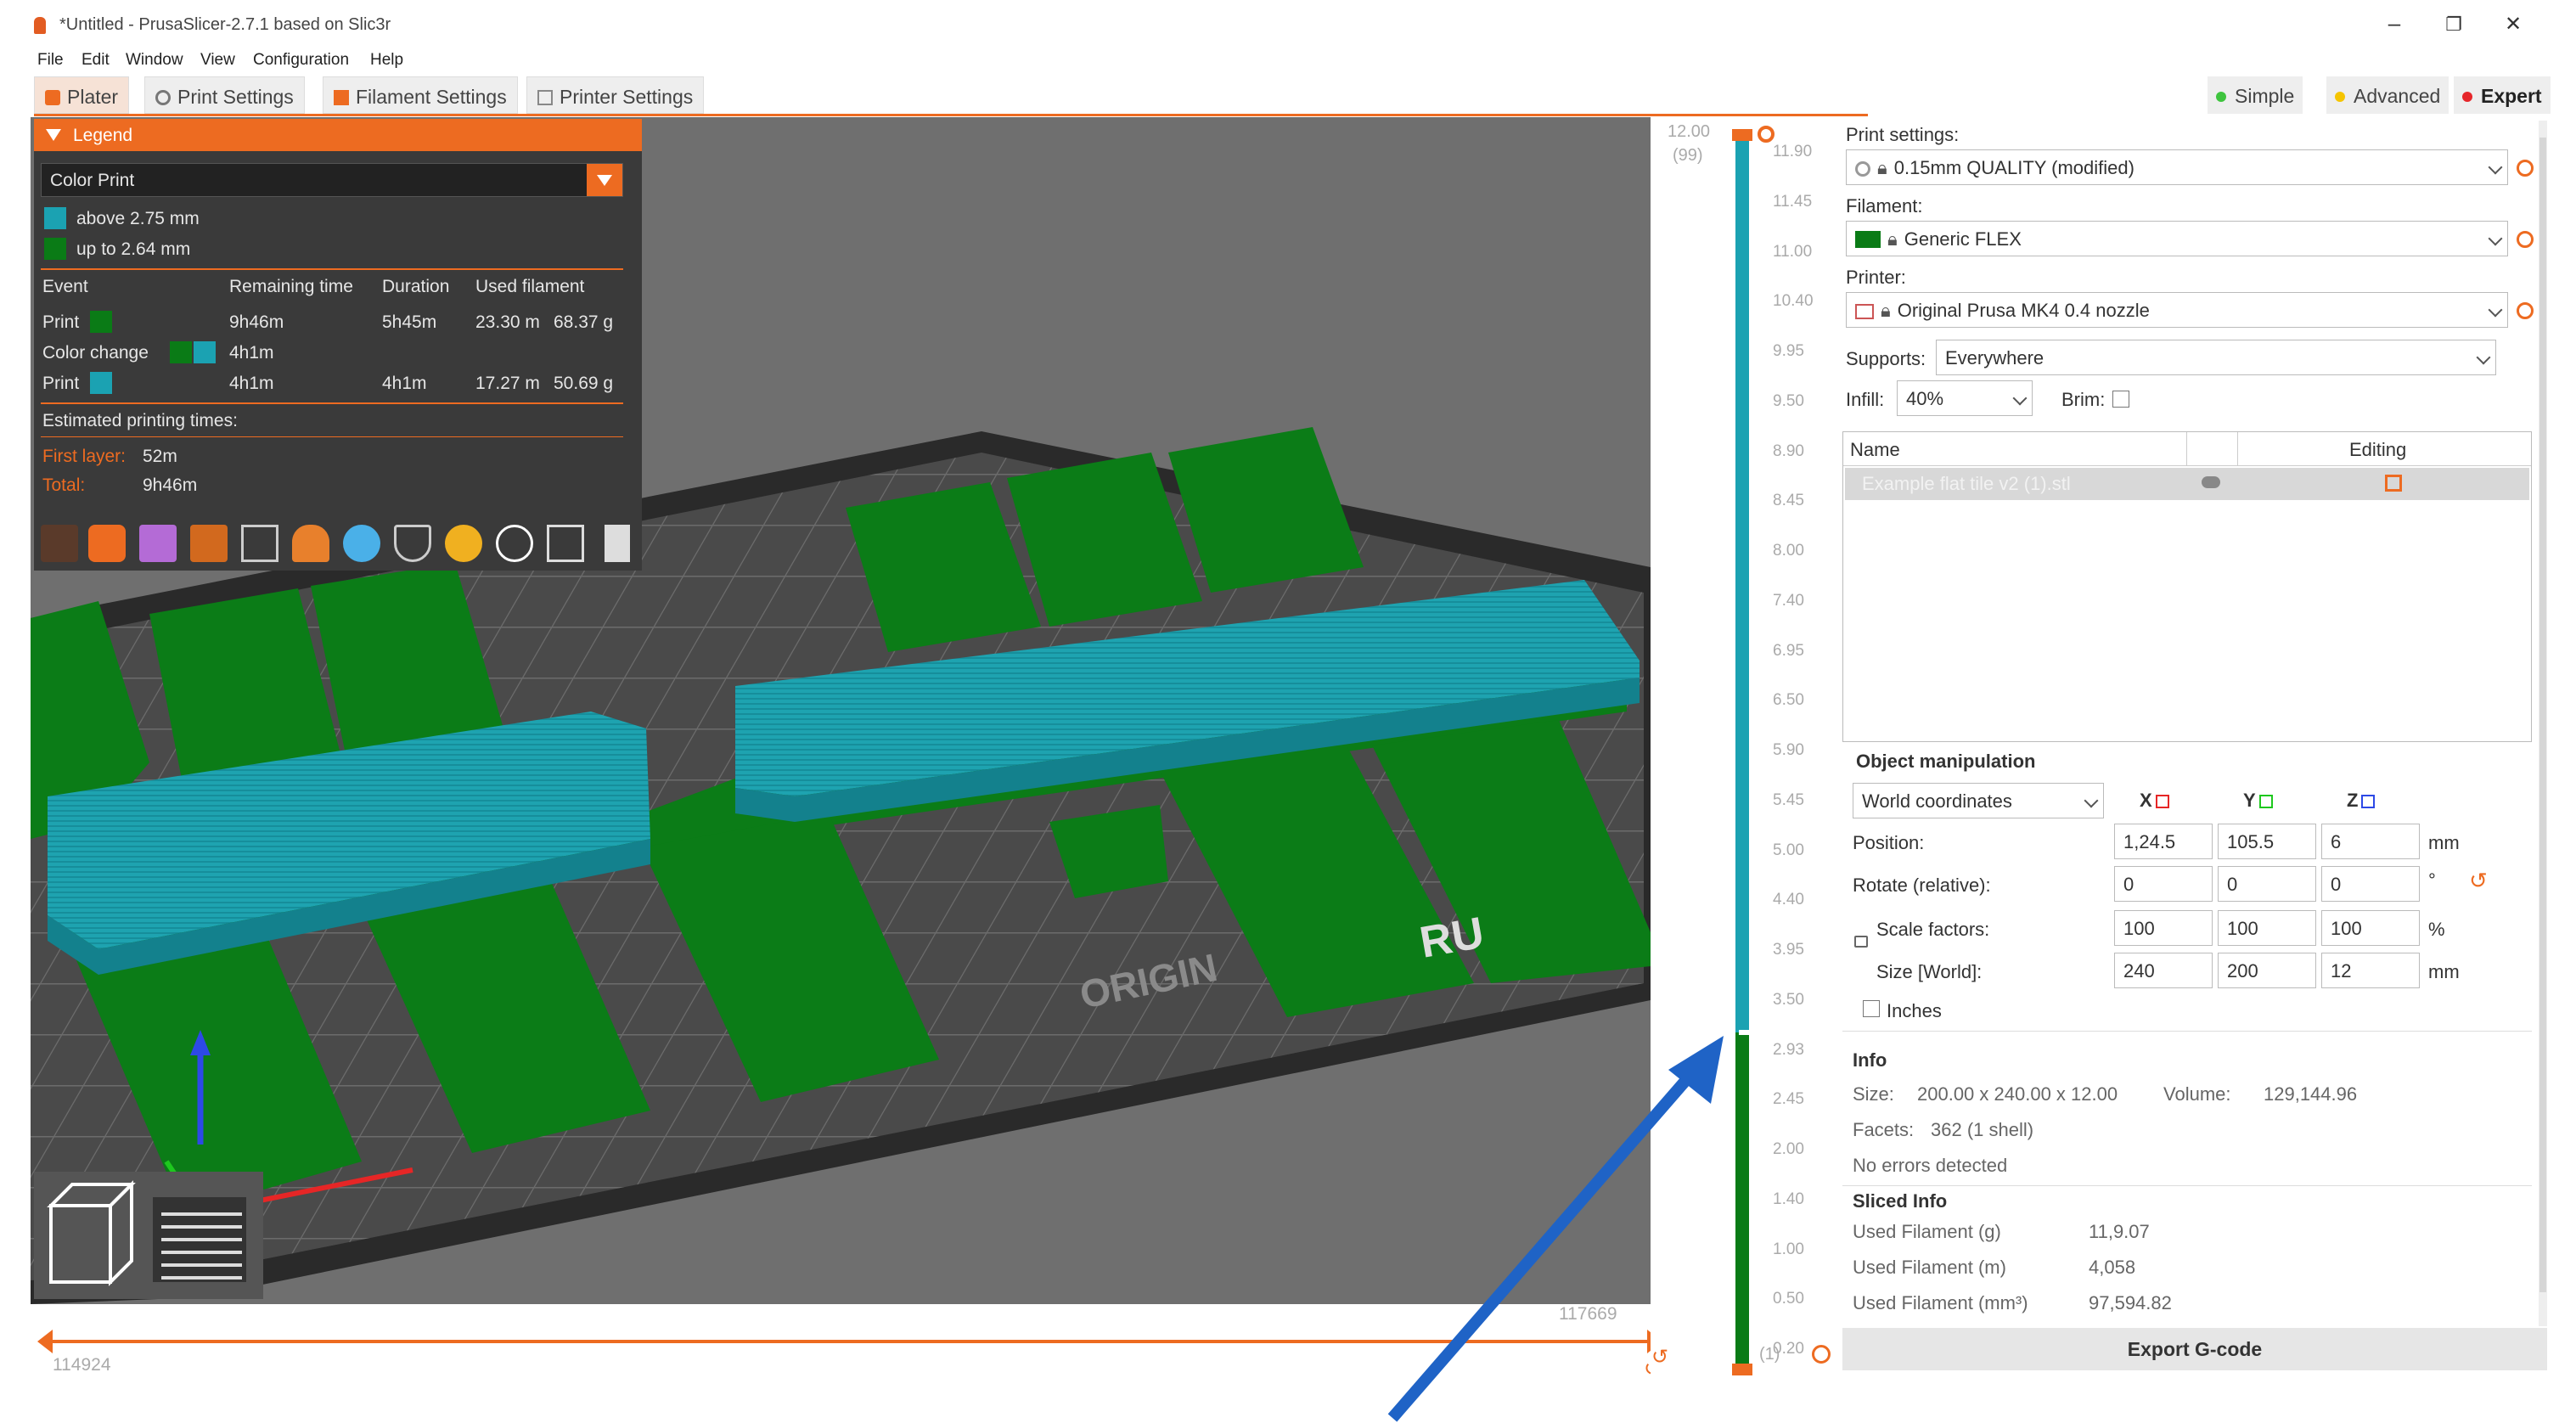 The height and width of the screenshot is (1423, 2576). I want to click on hslider-lower-thumb, so click(45, 1341).